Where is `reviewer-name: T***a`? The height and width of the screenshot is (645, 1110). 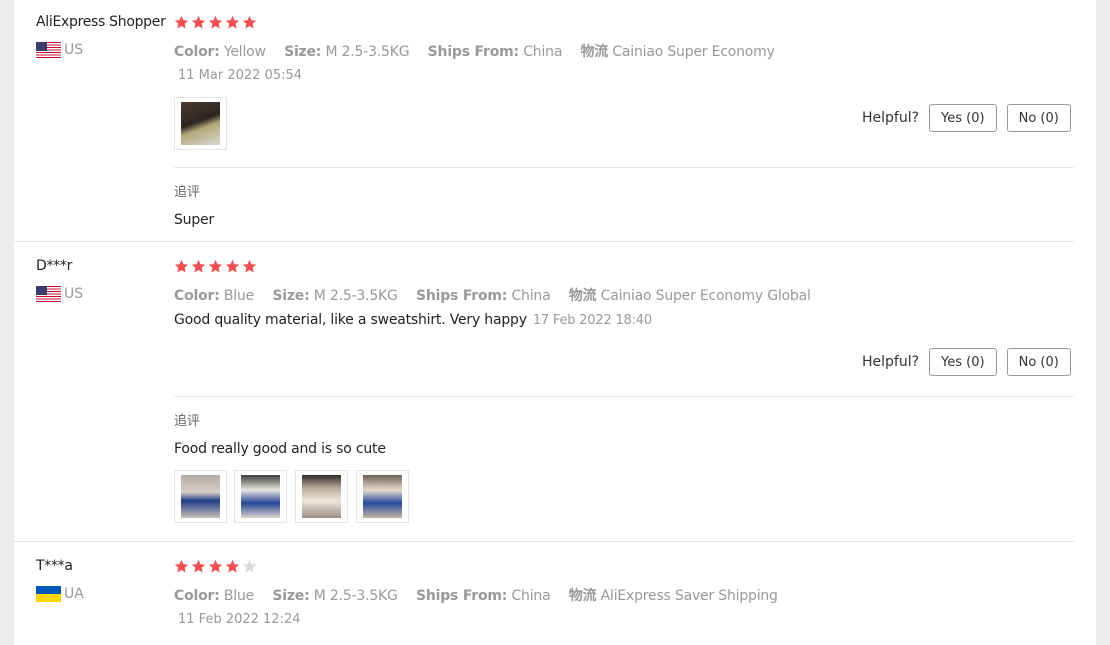
reviewer-name: T***a is located at coordinates (54, 566).